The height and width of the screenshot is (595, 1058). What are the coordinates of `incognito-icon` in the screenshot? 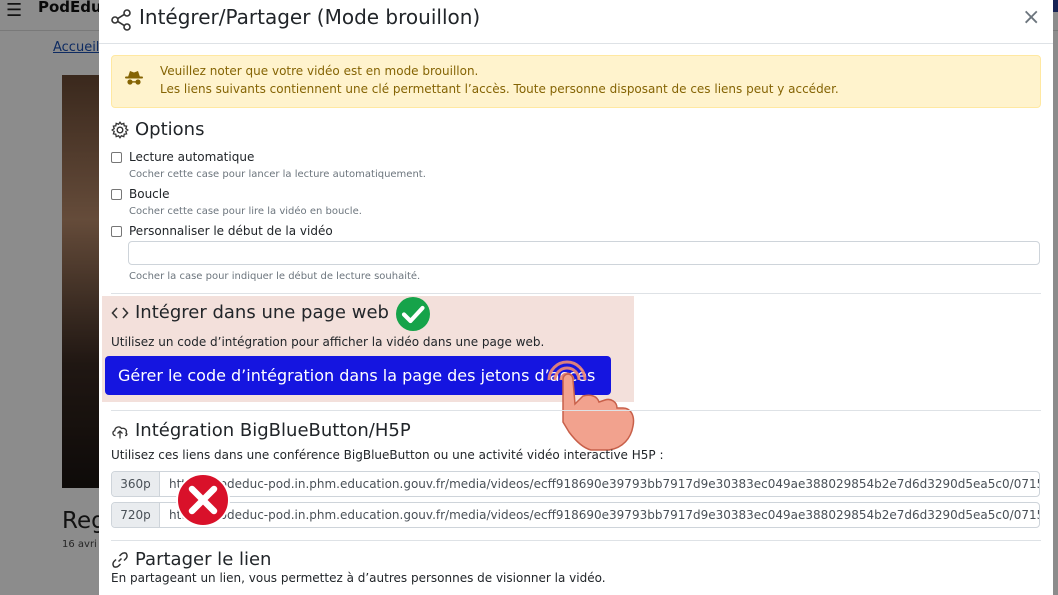 It's located at (134, 78).